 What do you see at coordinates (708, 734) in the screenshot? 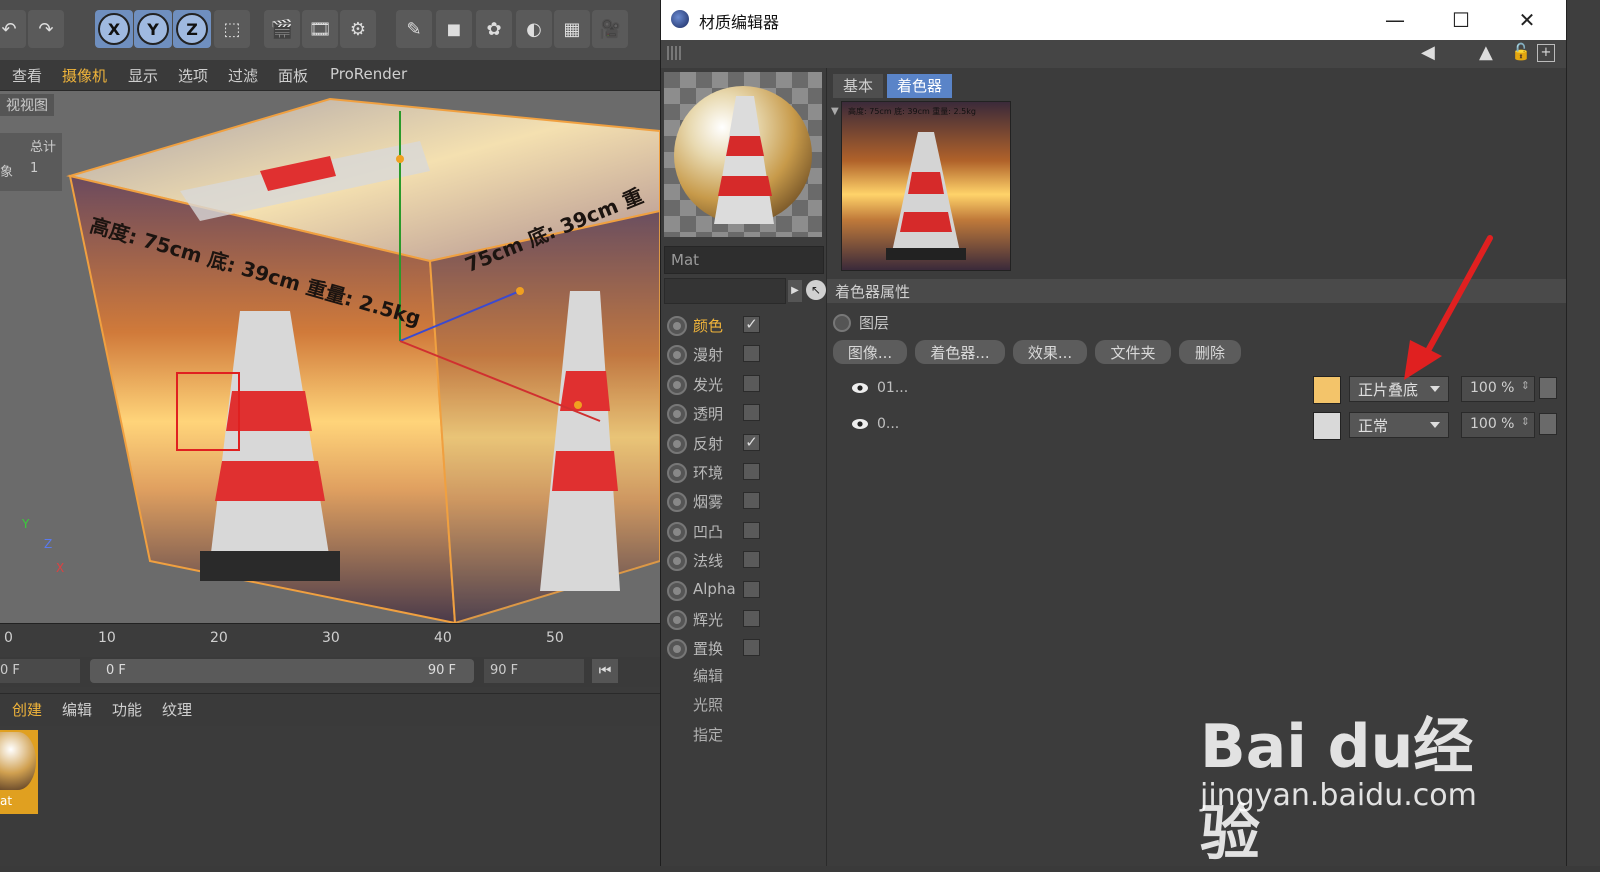
I see `channel-sub-item: 指定` at bounding box center [708, 734].